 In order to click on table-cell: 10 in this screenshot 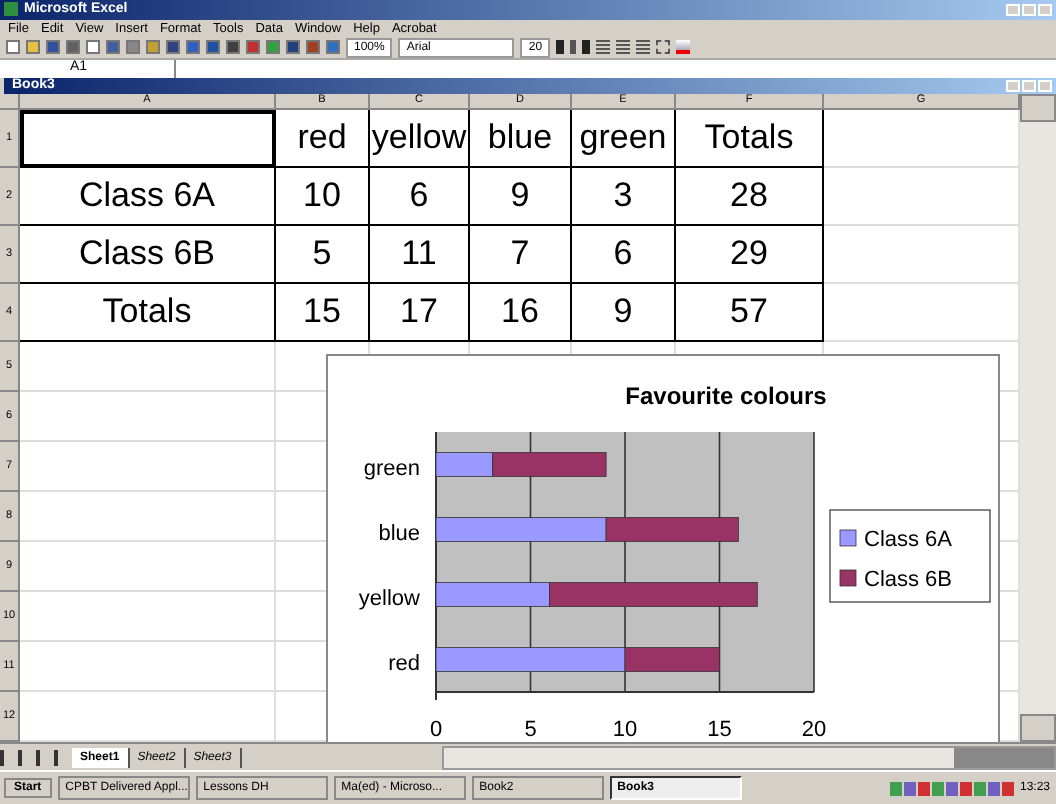, I will do `click(323, 196)`.